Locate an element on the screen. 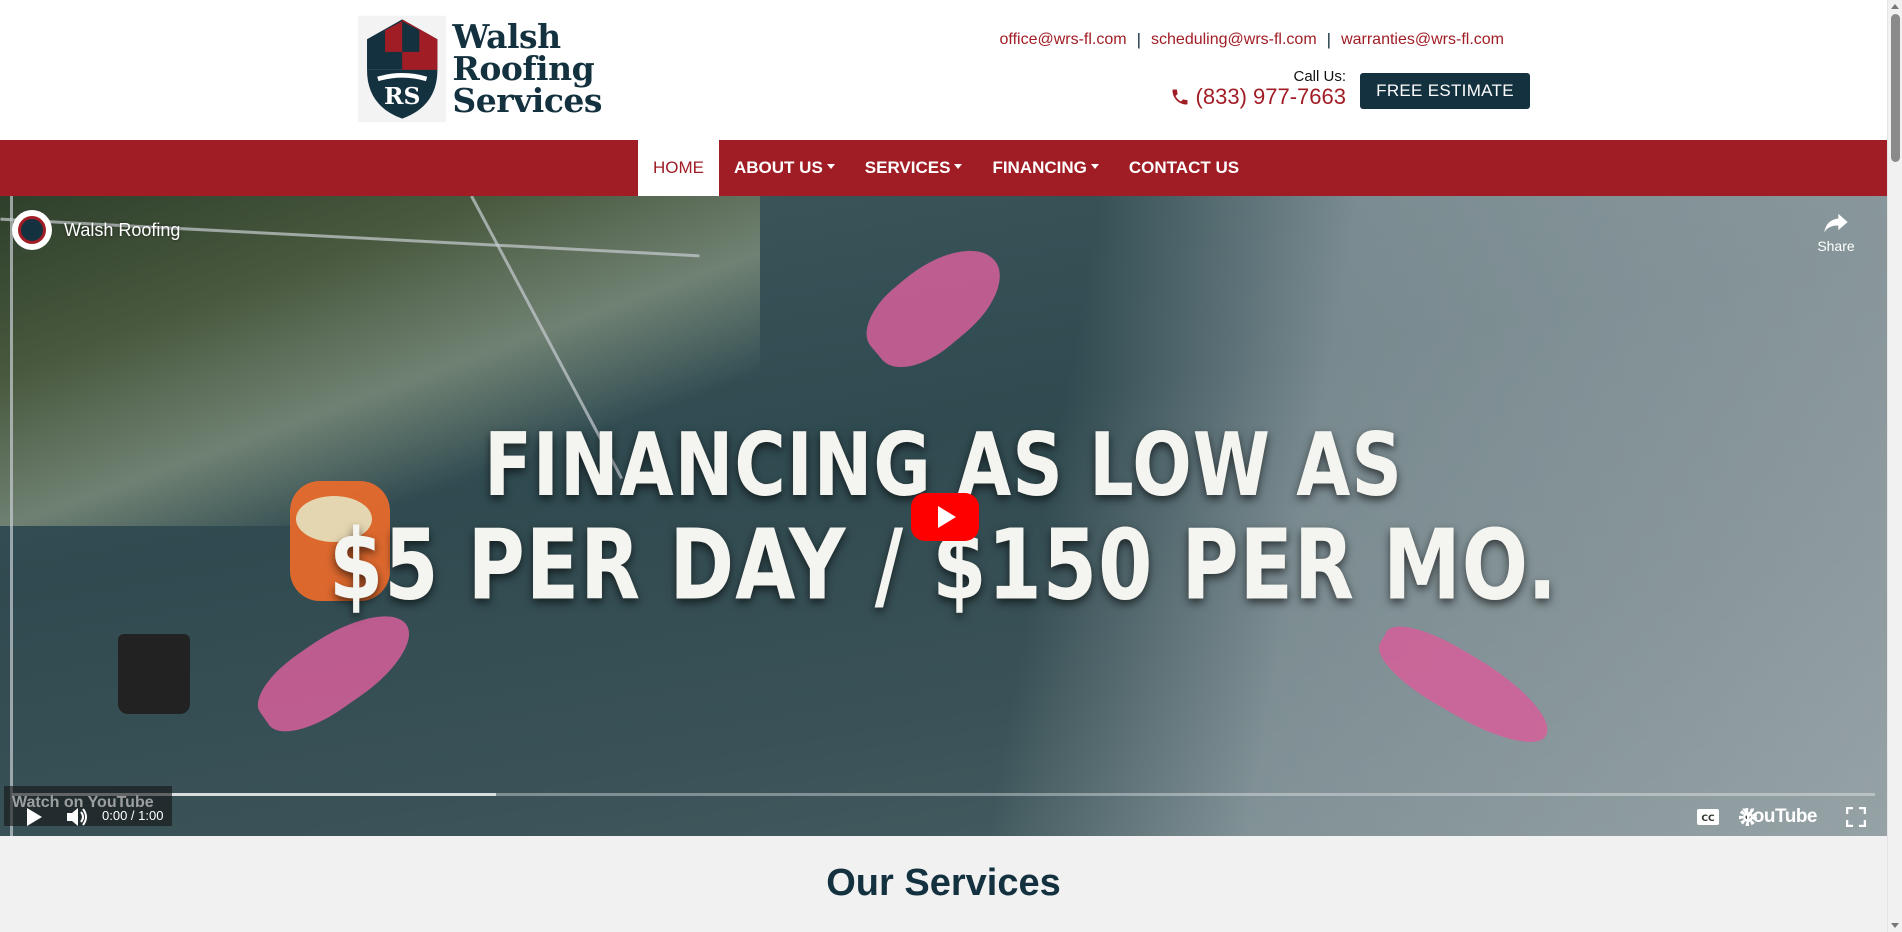 This screenshot has height=932, width=1902. nav-item-contact-us: CONTACT US is located at coordinates (1184, 168).